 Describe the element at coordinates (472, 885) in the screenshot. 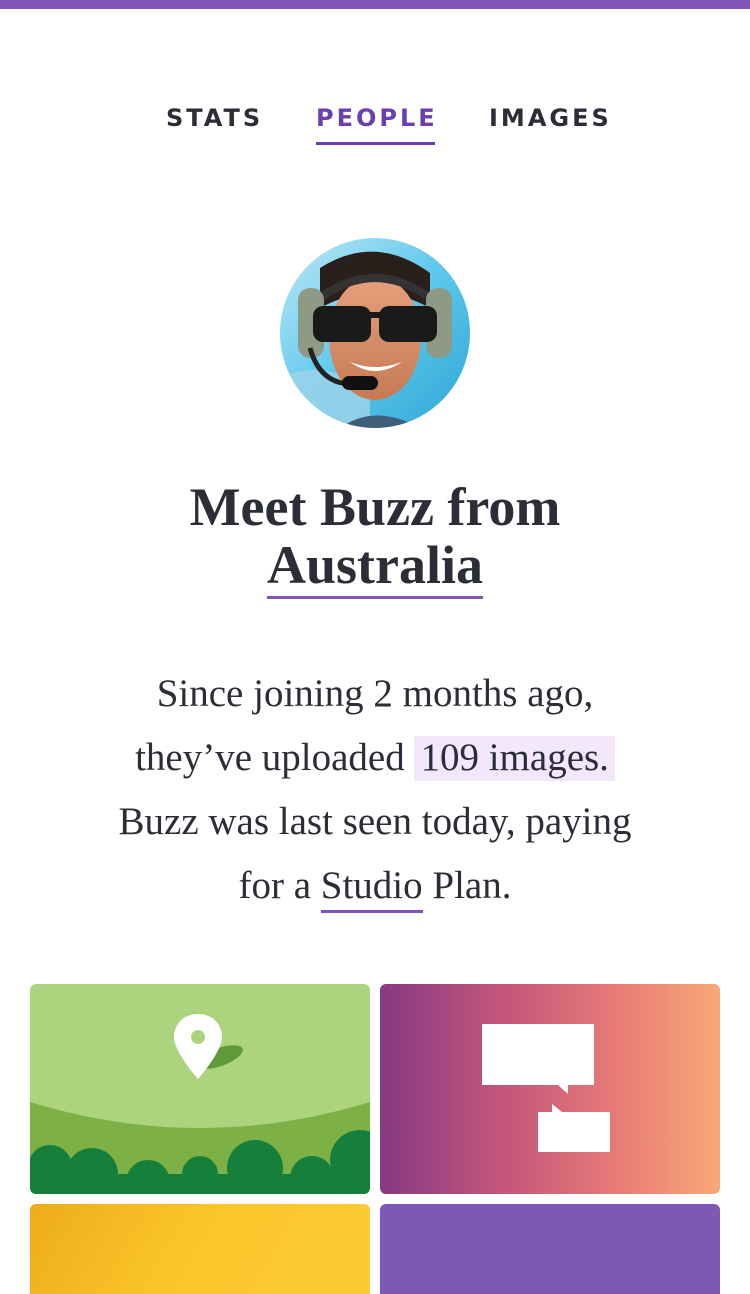

I see `summary-line-4-suffix: Plan.` at that location.